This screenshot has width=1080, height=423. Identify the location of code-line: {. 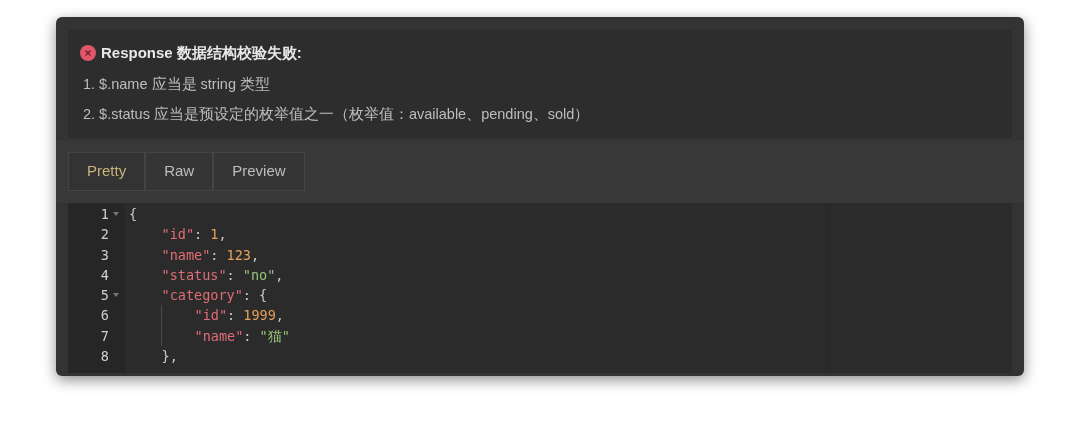
(133, 214).